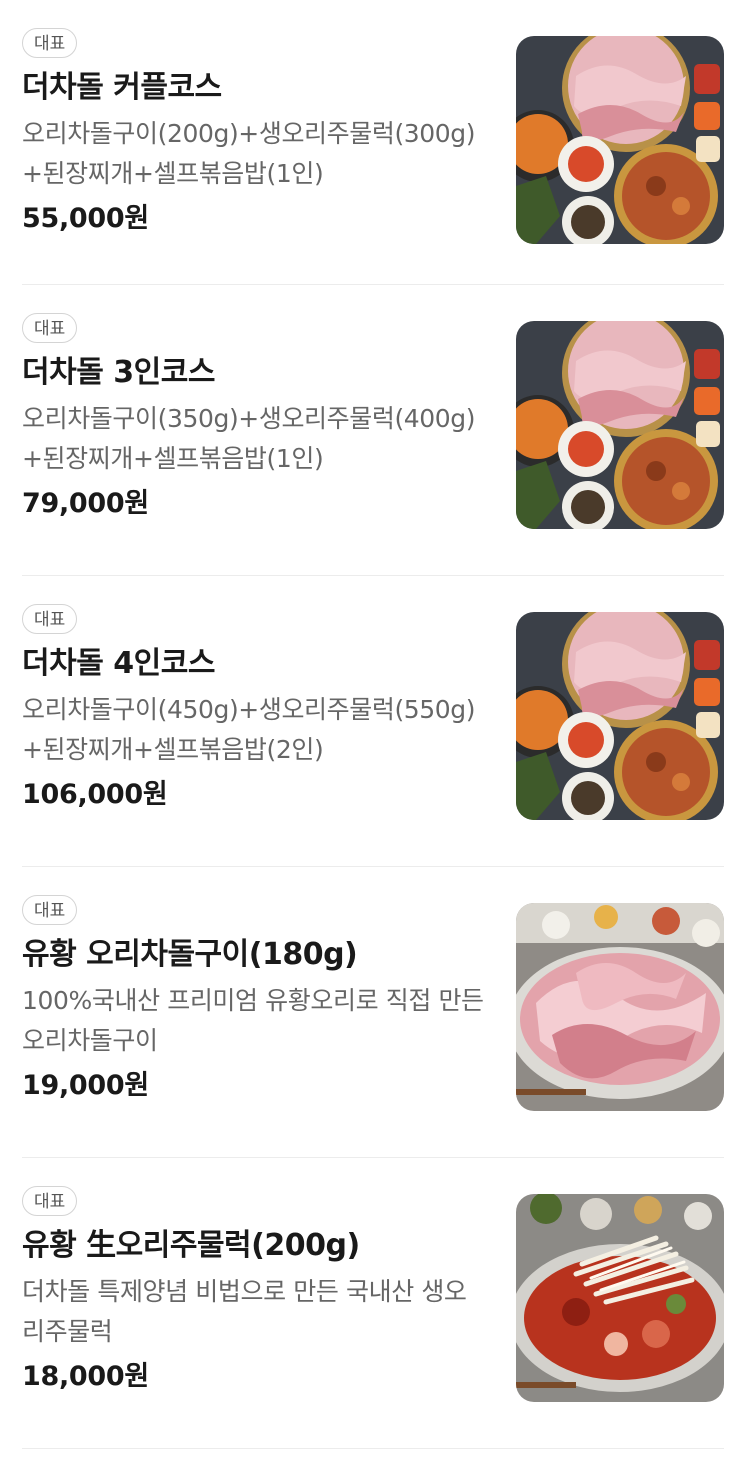 This screenshot has height=1482, width=744. Describe the element at coordinates (95, 794) in the screenshot. I see `menu-item-price: 106,000원` at that location.